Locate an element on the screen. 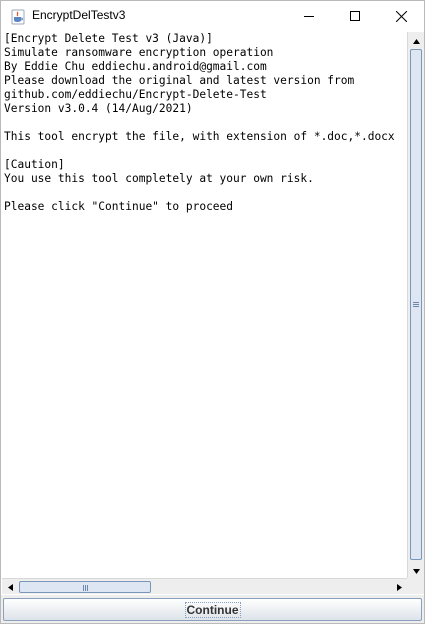 The image size is (425, 624). minimize-button is located at coordinates (309, 16).